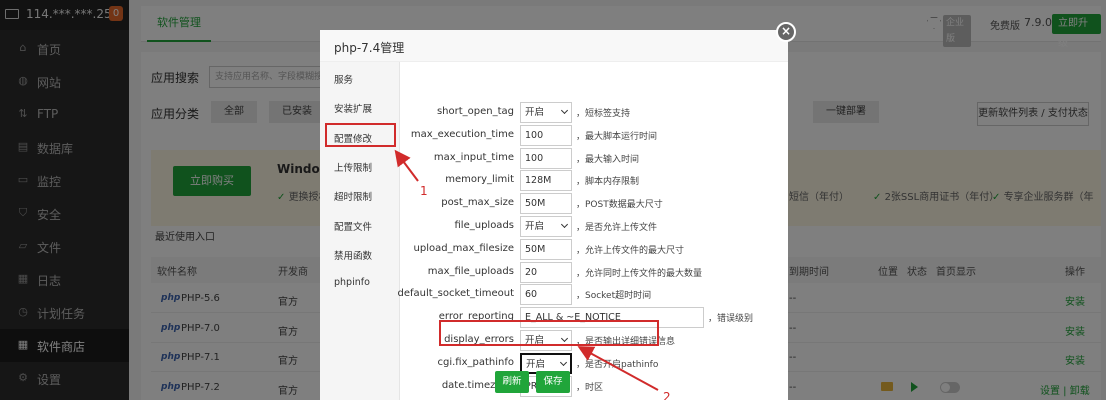 The width and height of the screenshot is (1106, 400). I want to click on annotation-arrows, so click(526, 270).